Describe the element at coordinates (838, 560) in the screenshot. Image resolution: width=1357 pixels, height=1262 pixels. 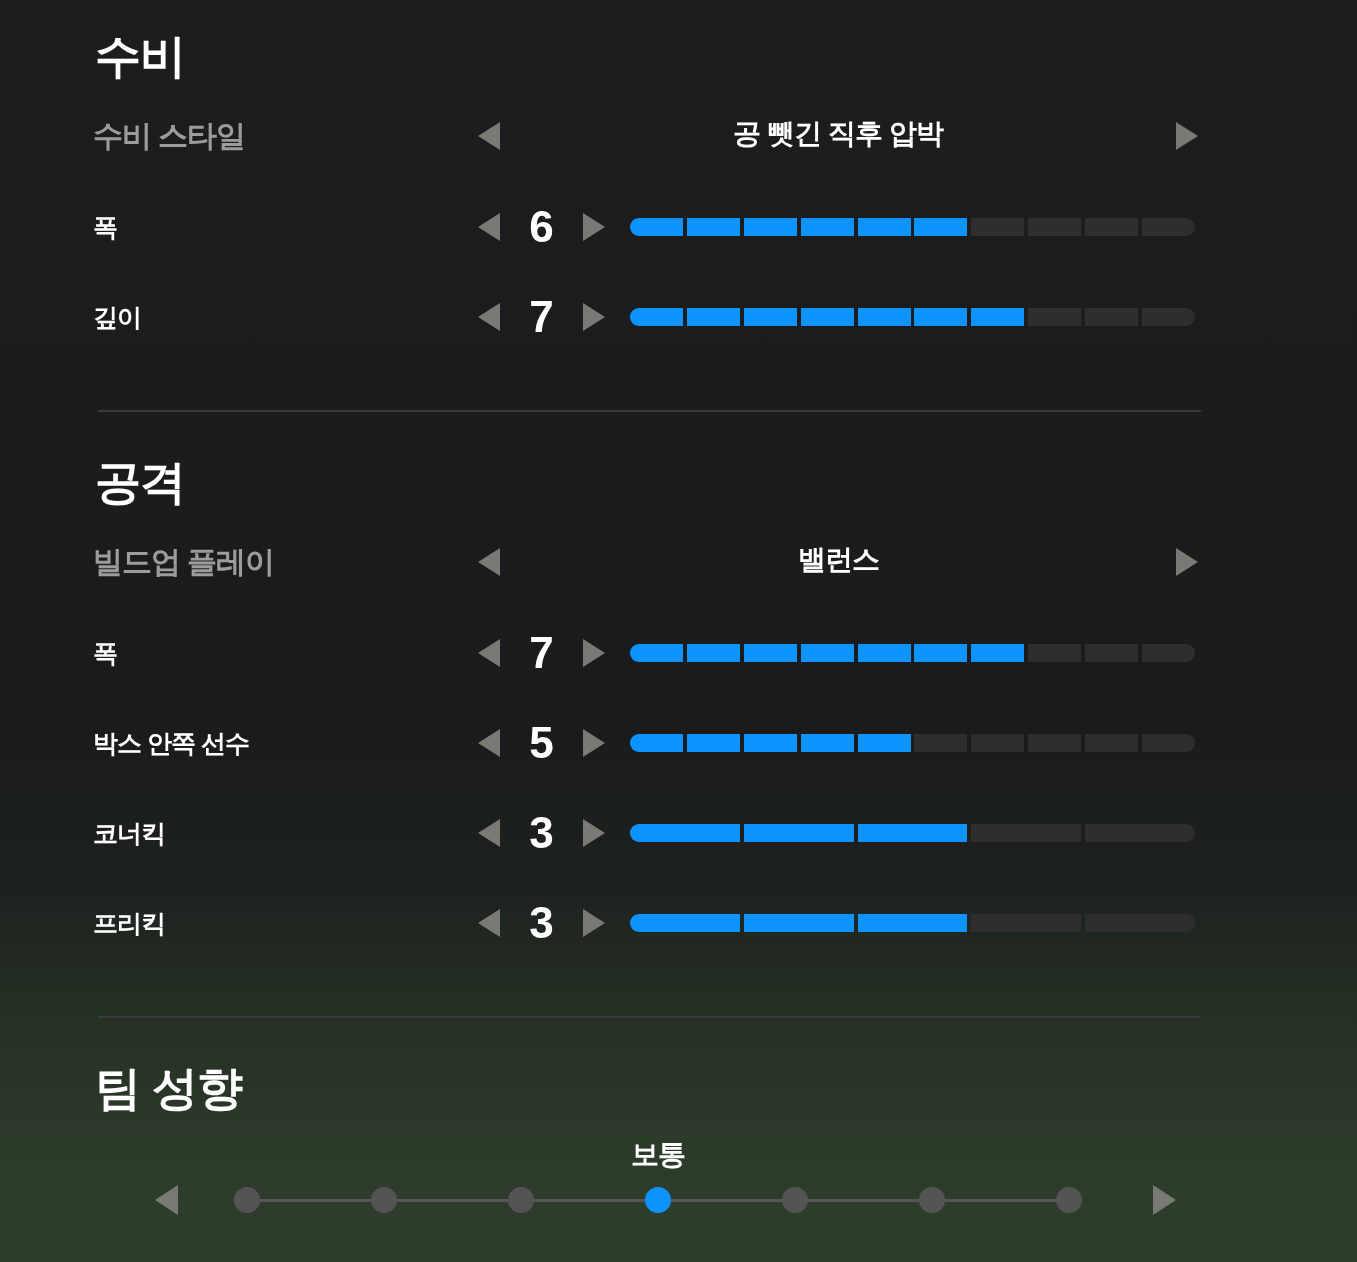
I see `style-value: 밸런스` at that location.